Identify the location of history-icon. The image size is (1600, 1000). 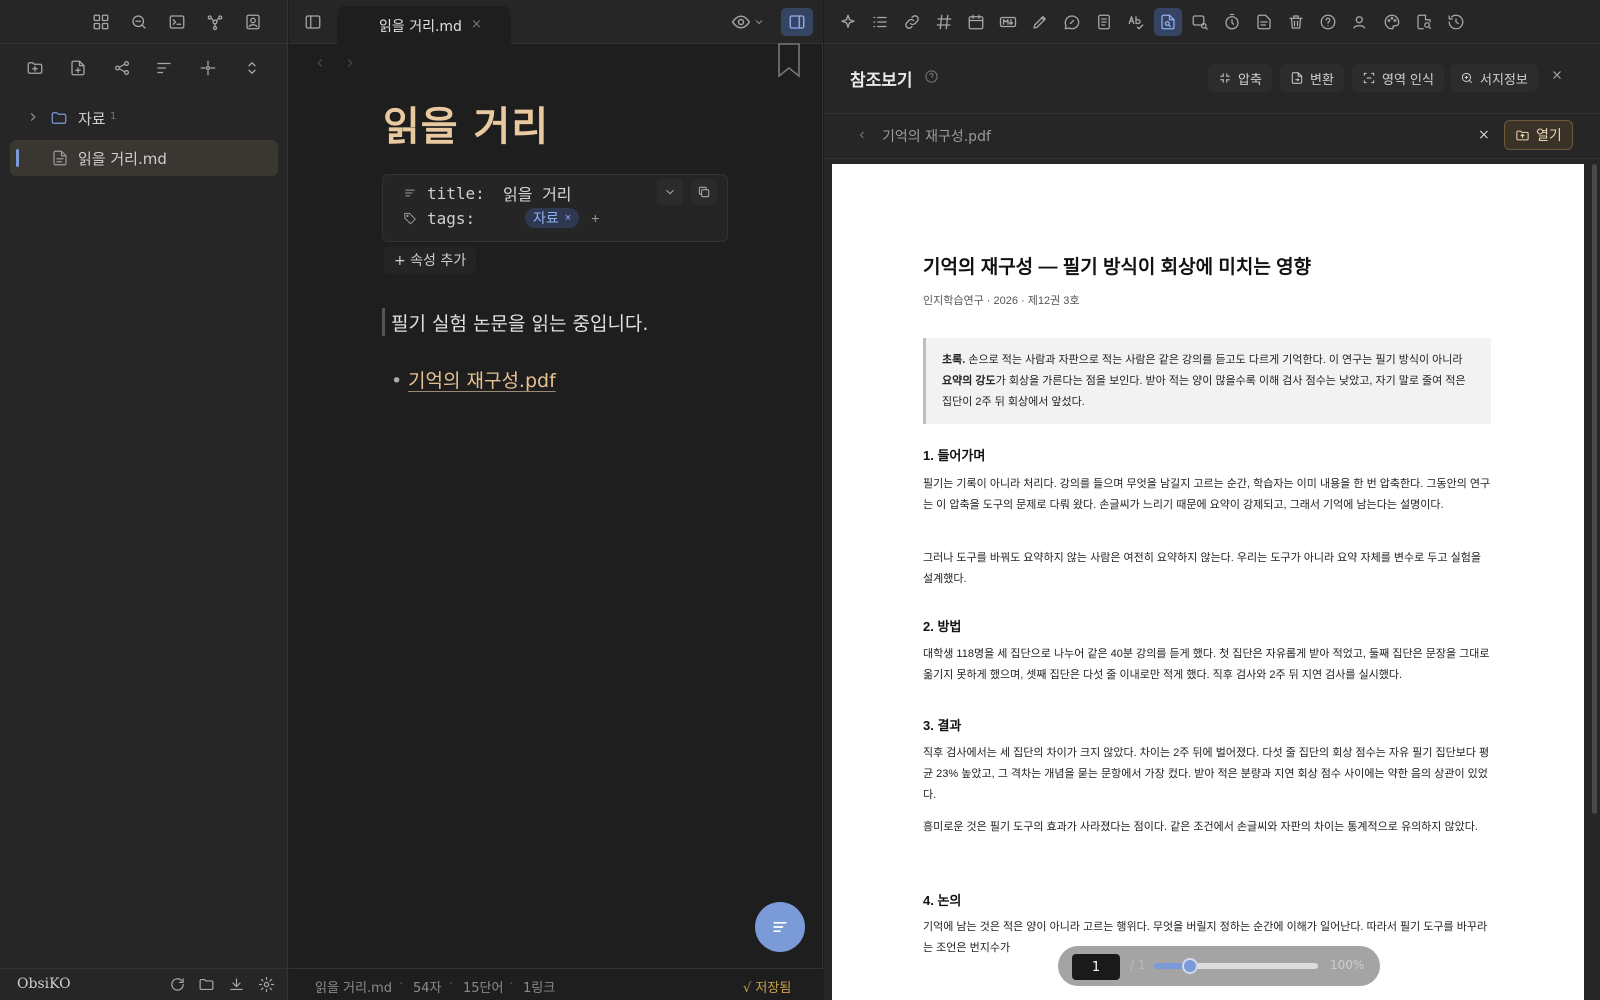
(1456, 22).